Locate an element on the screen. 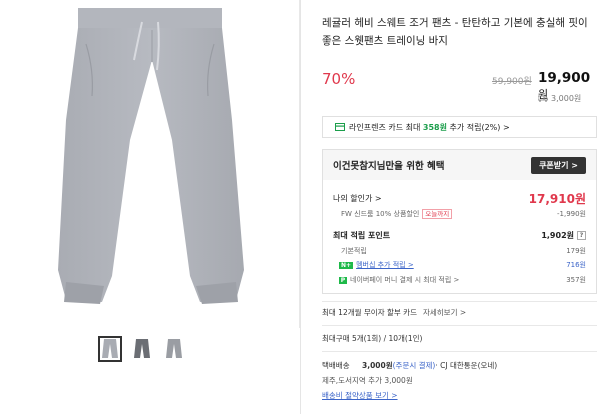 The height and width of the screenshot is (414, 600). sale-price-number: 19,900 is located at coordinates (564, 78).